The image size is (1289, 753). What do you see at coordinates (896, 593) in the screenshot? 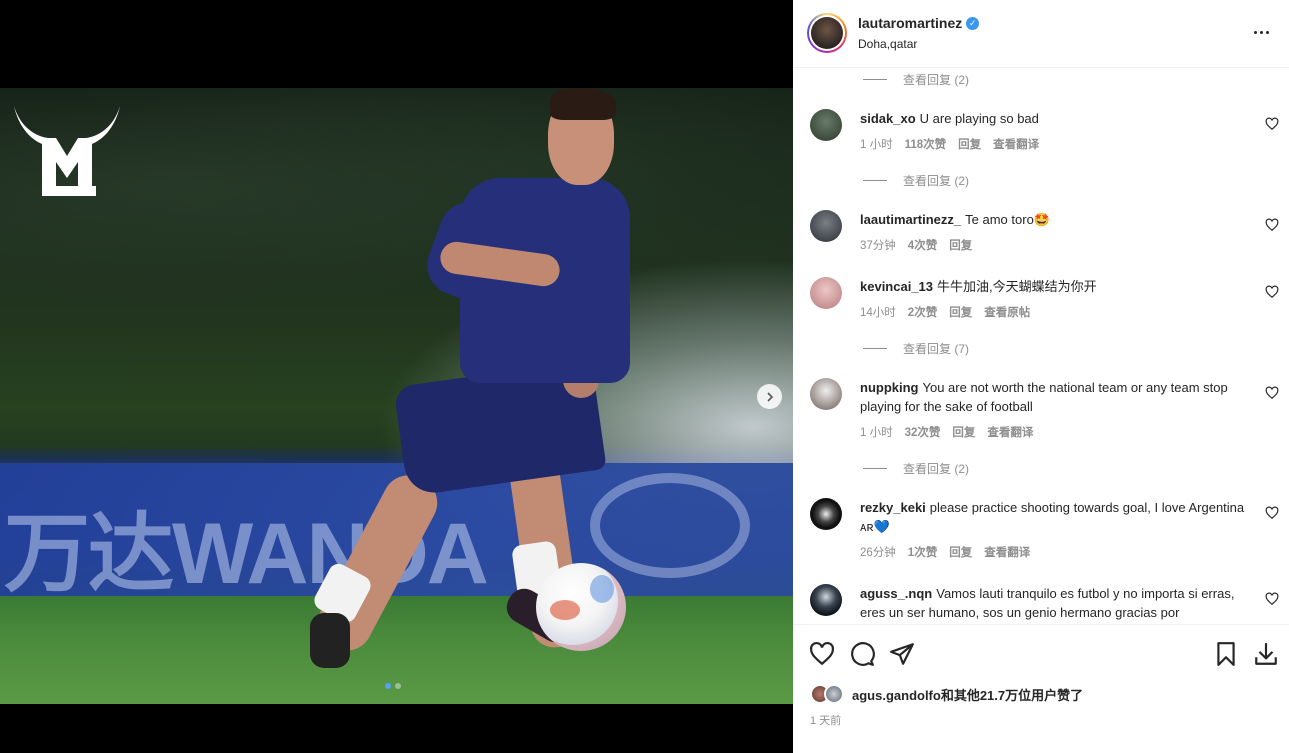
I see `comment-username: aguss_.nqn` at bounding box center [896, 593].